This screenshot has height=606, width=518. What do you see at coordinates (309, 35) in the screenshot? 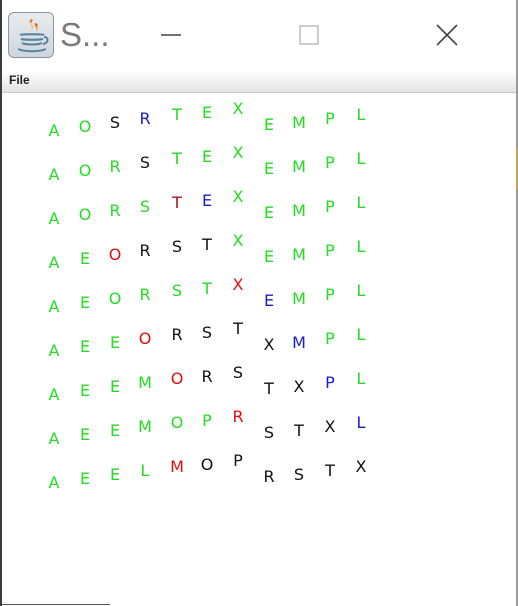
I see `maximize-icon` at bounding box center [309, 35].